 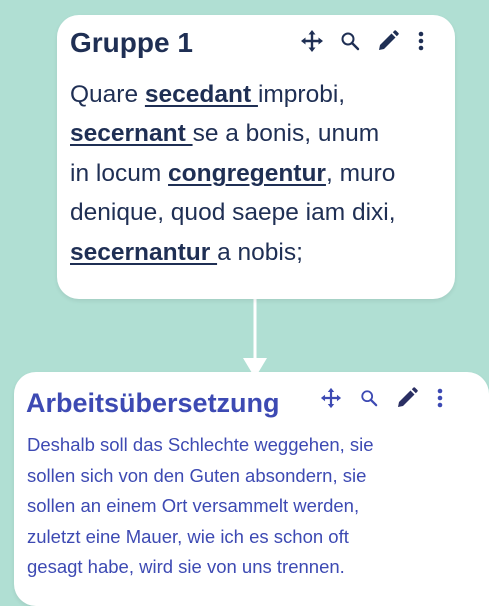 What do you see at coordinates (193, 506) in the screenshot?
I see `translation-line: sollen an einem Ort versammelt werden,` at bounding box center [193, 506].